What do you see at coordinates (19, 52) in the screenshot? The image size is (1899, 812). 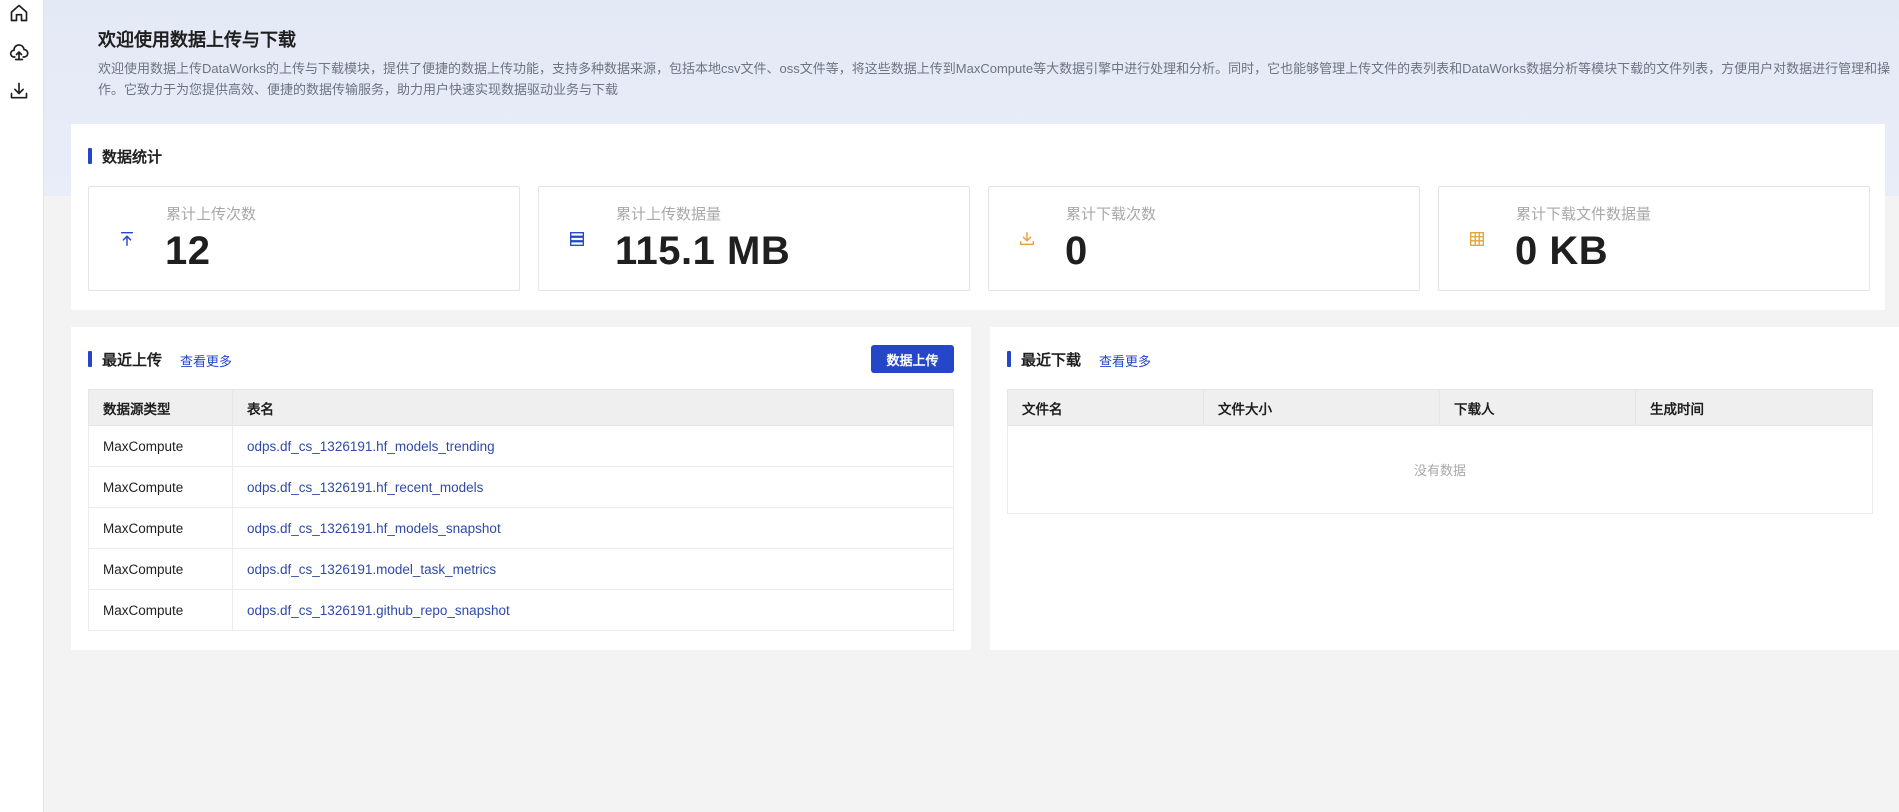 I see `cloud-upload-icon` at bounding box center [19, 52].